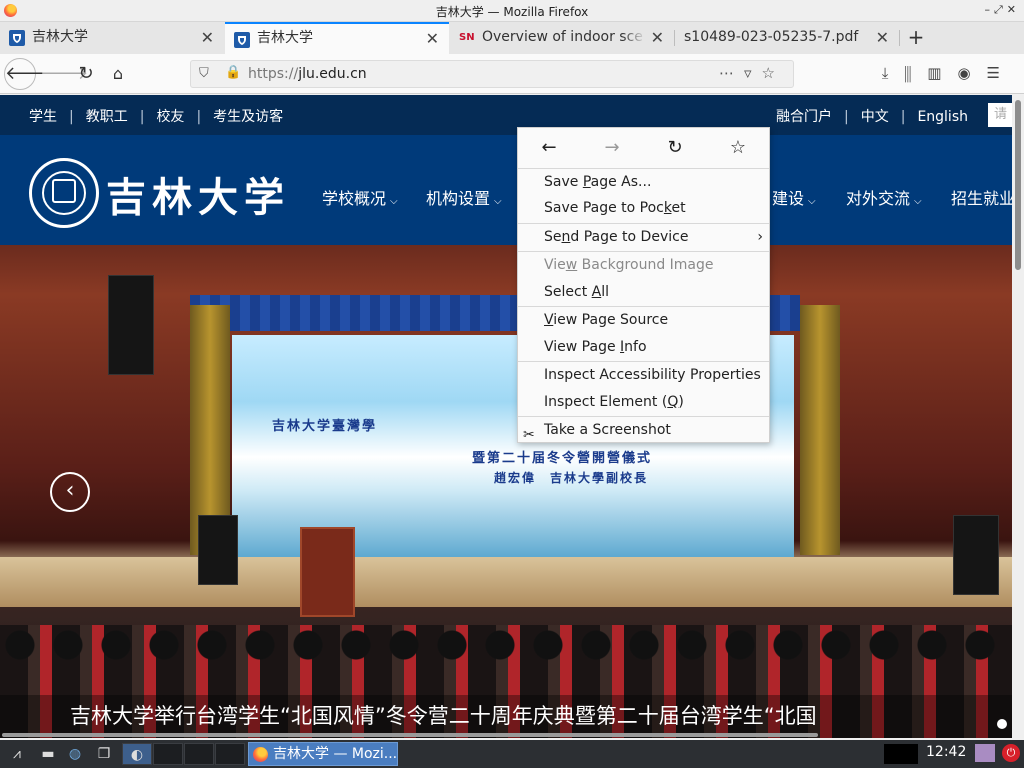 The height and width of the screenshot is (768, 1024). I want to click on menu-item-inspect-accessibility: Inspect Accessibility Properties, so click(643, 375).